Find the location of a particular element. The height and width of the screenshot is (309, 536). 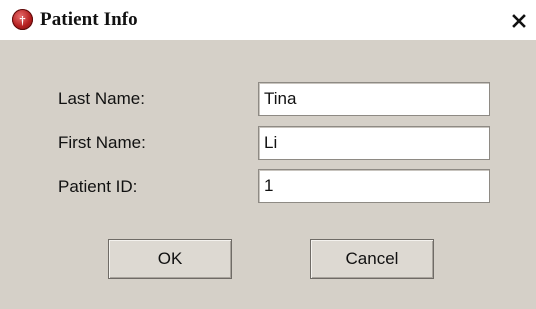

cancel-button: Cancel is located at coordinates (372, 259).